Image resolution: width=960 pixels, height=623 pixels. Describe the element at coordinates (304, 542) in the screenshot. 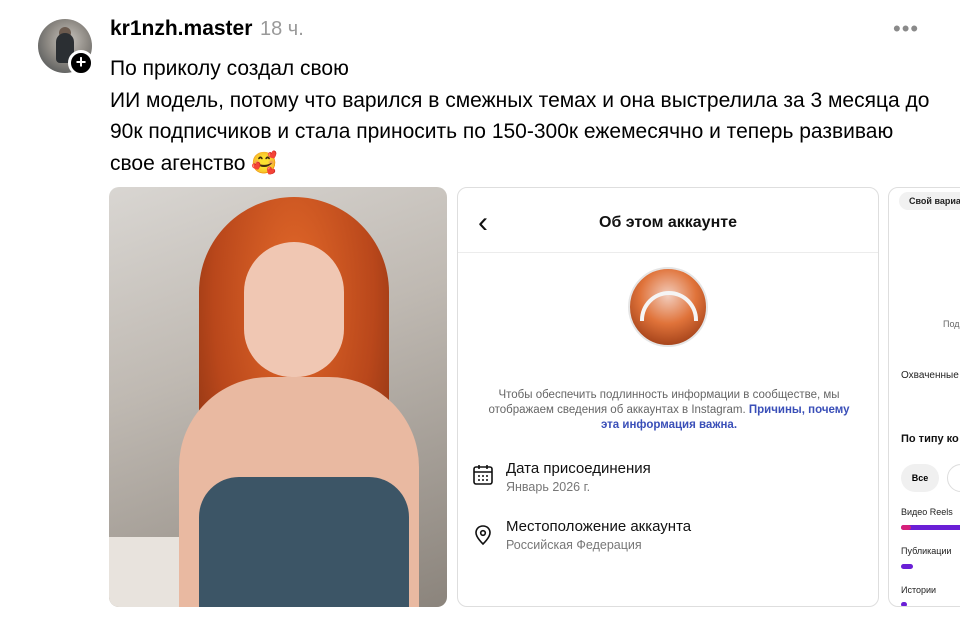

I see `photo-dress` at that location.